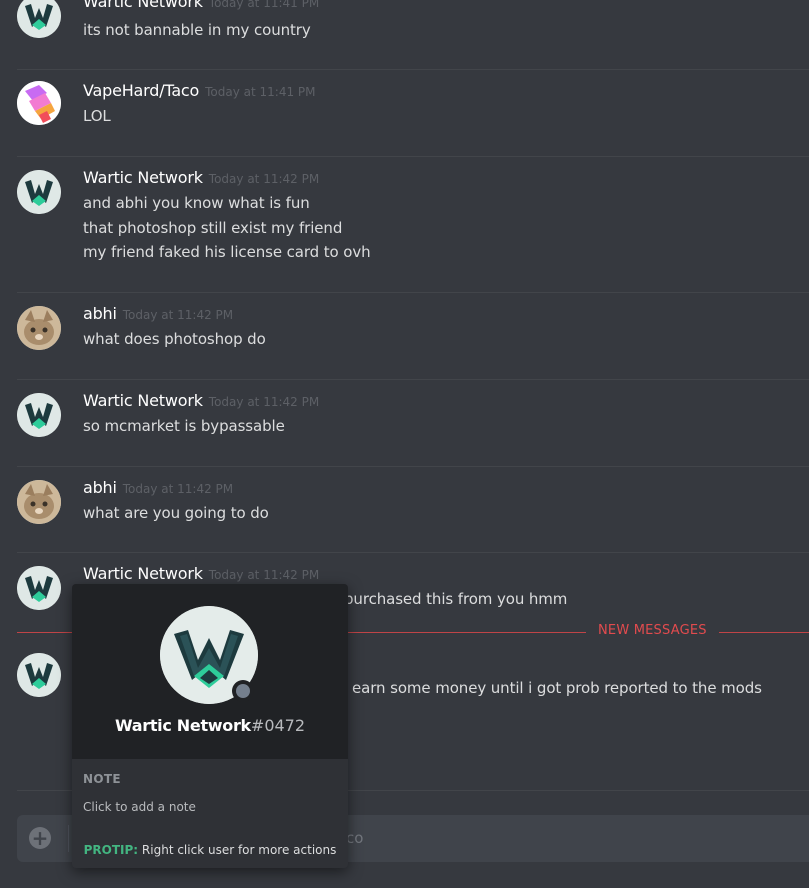 The image size is (809, 888). Describe the element at coordinates (97, 116) in the screenshot. I see `message-text: LOL` at that location.